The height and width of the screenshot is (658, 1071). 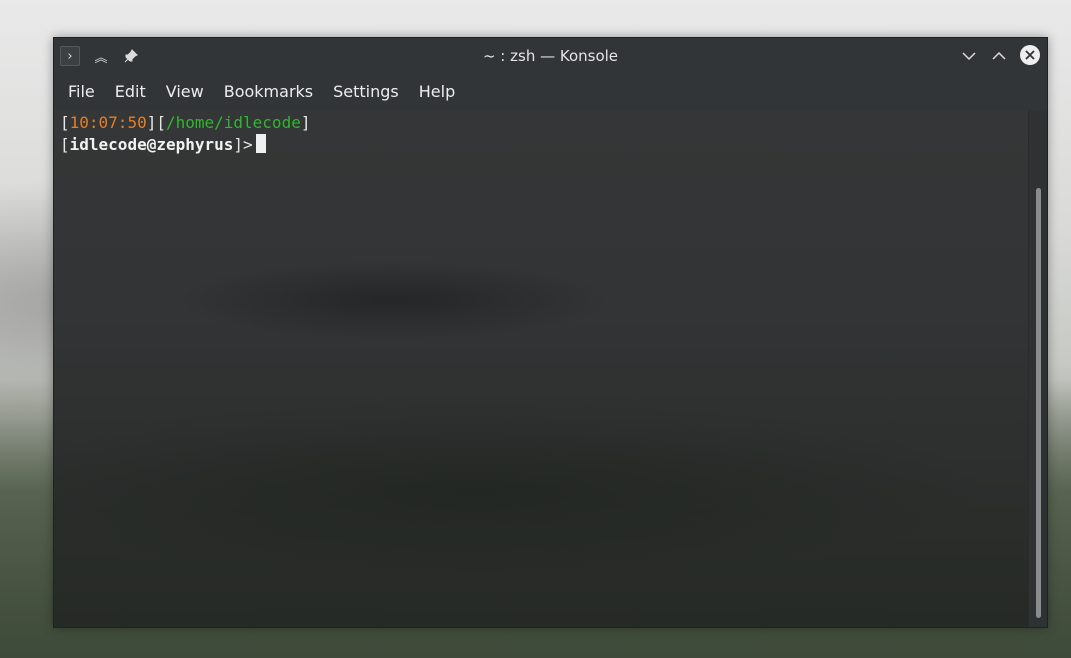 I want to click on bracket: ], so click(x=305, y=122).